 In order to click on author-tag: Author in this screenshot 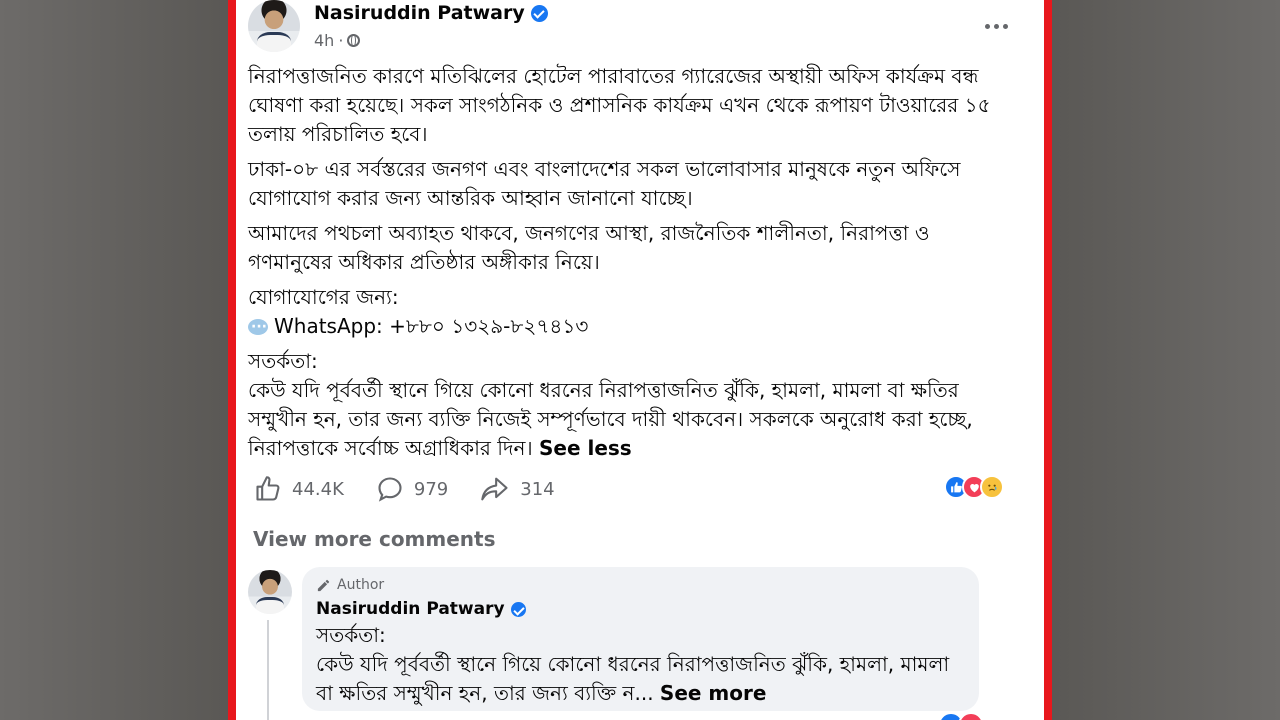, I will do `click(640, 585)`.